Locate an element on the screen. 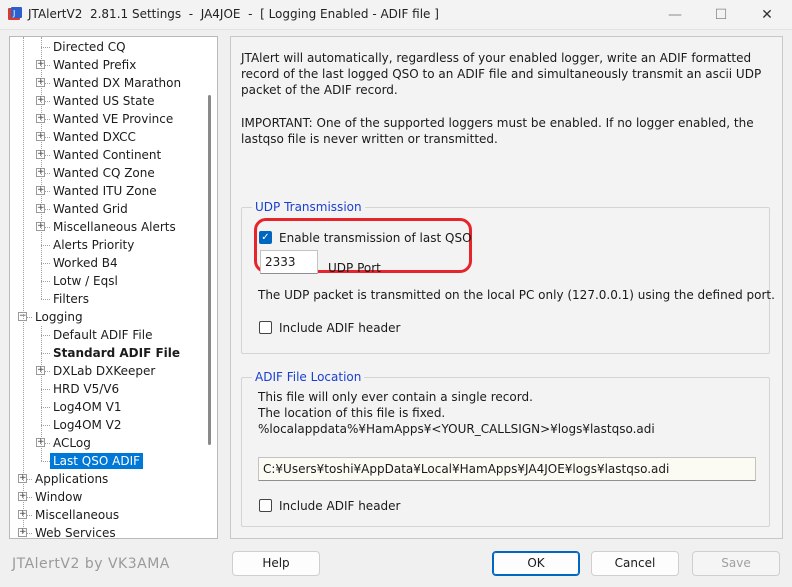  tree-item: + ACLog is located at coordinates (107, 443).